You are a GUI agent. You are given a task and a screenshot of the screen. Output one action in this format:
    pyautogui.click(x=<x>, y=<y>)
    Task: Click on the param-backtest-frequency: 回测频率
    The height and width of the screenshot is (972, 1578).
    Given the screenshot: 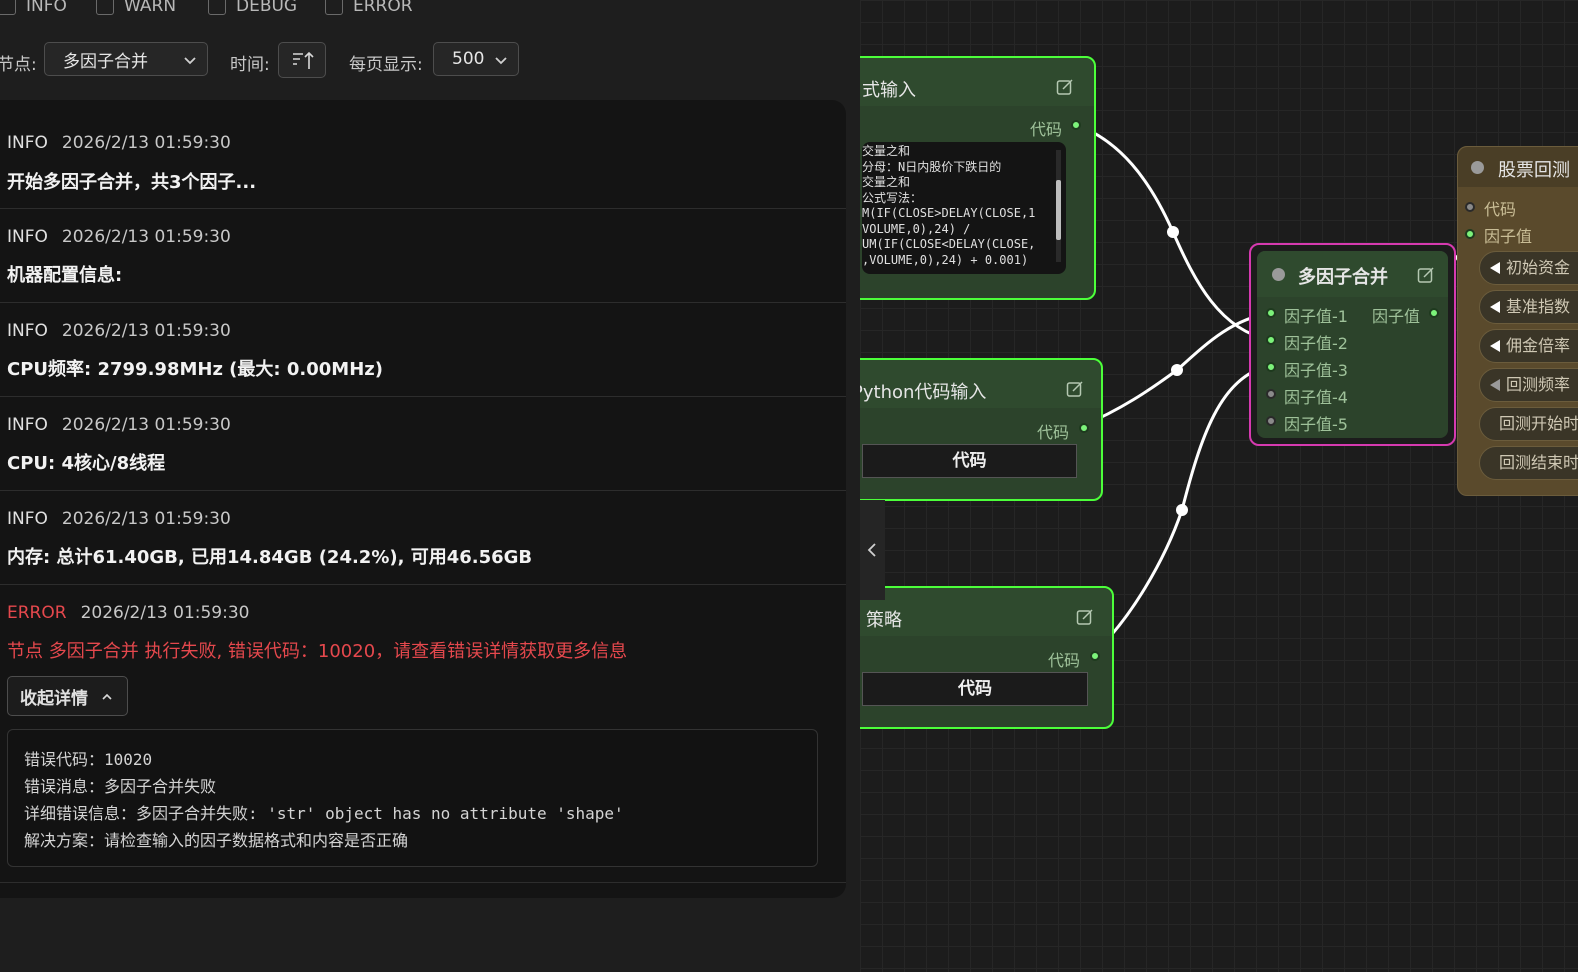 What is the action you would take?
    pyautogui.click(x=1528, y=385)
    